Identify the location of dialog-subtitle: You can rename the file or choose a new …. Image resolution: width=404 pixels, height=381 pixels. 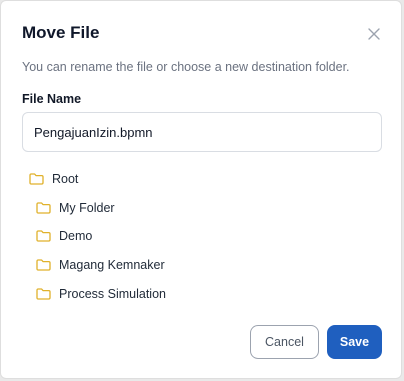
(186, 67).